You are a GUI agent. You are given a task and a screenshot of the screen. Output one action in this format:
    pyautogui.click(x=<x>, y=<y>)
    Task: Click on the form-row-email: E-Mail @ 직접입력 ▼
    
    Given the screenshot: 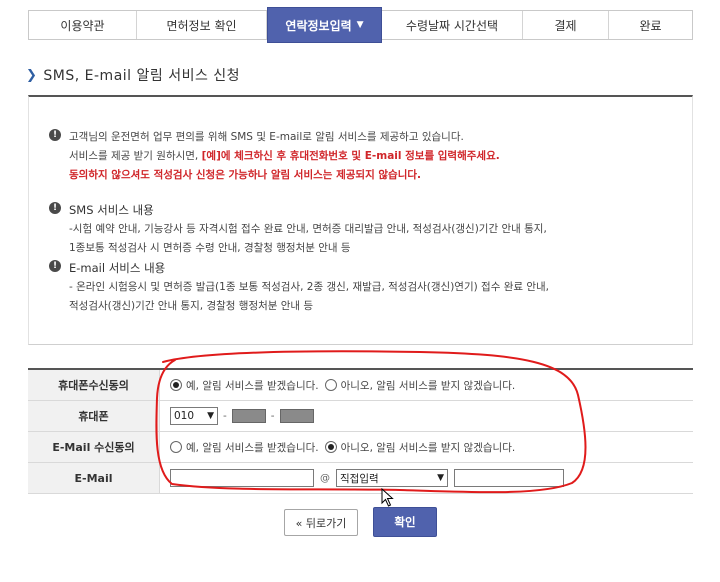 What is the action you would take?
    pyautogui.click(x=360, y=478)
    